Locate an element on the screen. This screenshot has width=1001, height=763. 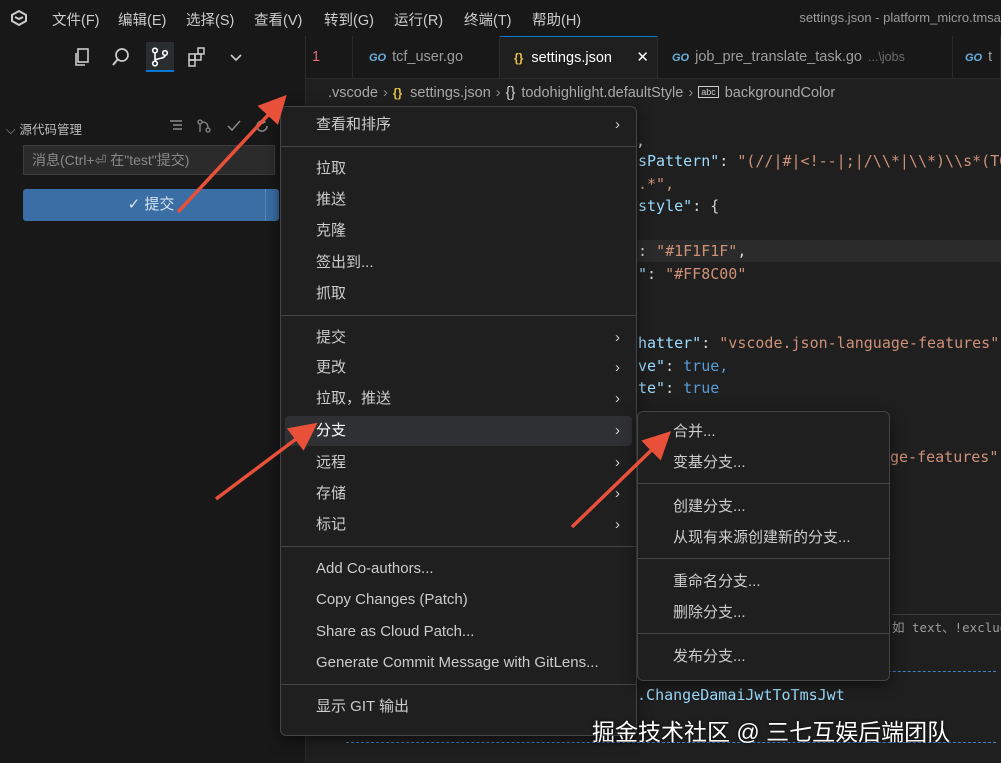
commit-button: ✓ 提交 is located at coordinates (151, 205).